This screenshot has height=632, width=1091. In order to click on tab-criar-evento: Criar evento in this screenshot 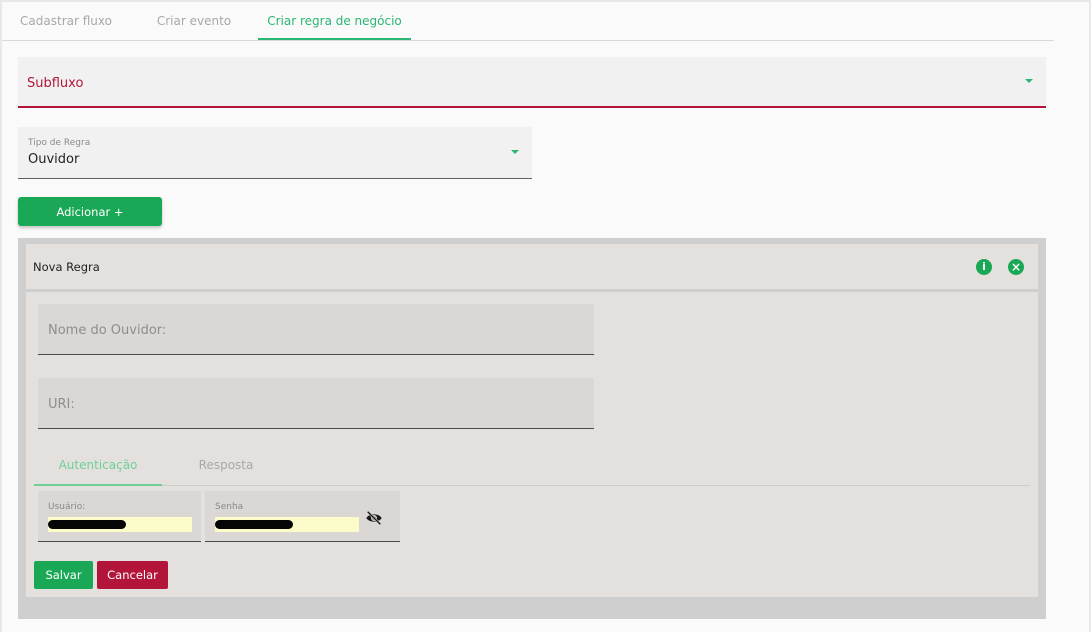, I will do `click(194, 21)`.